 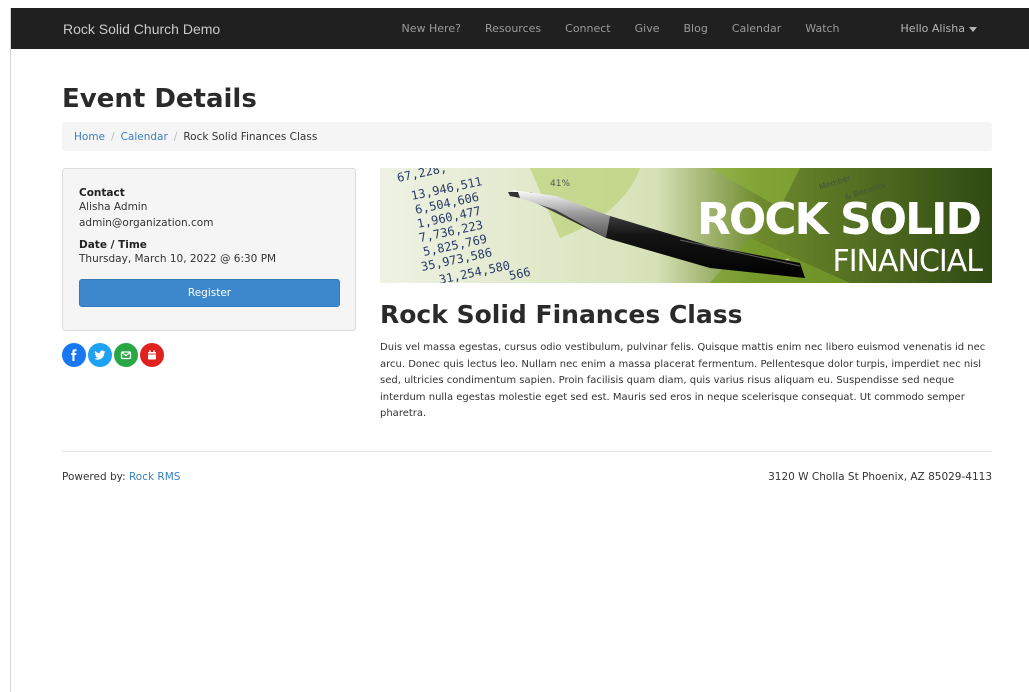 What do you see at coordinates (154, 477) in the screenshot?
I see `rock-rms-link: Rock RMS` at bounding box center [154, 477].